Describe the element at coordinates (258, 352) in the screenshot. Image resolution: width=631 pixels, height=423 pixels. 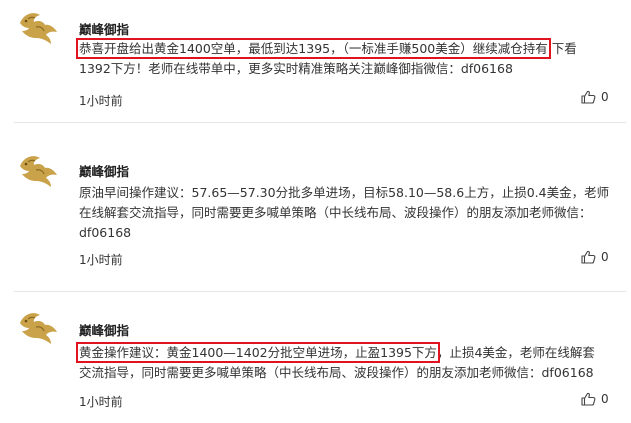
I see `highlighted-text: 黄金操作建议：黄金1400—1402分批空单进场，止盈1395下方` at that location.